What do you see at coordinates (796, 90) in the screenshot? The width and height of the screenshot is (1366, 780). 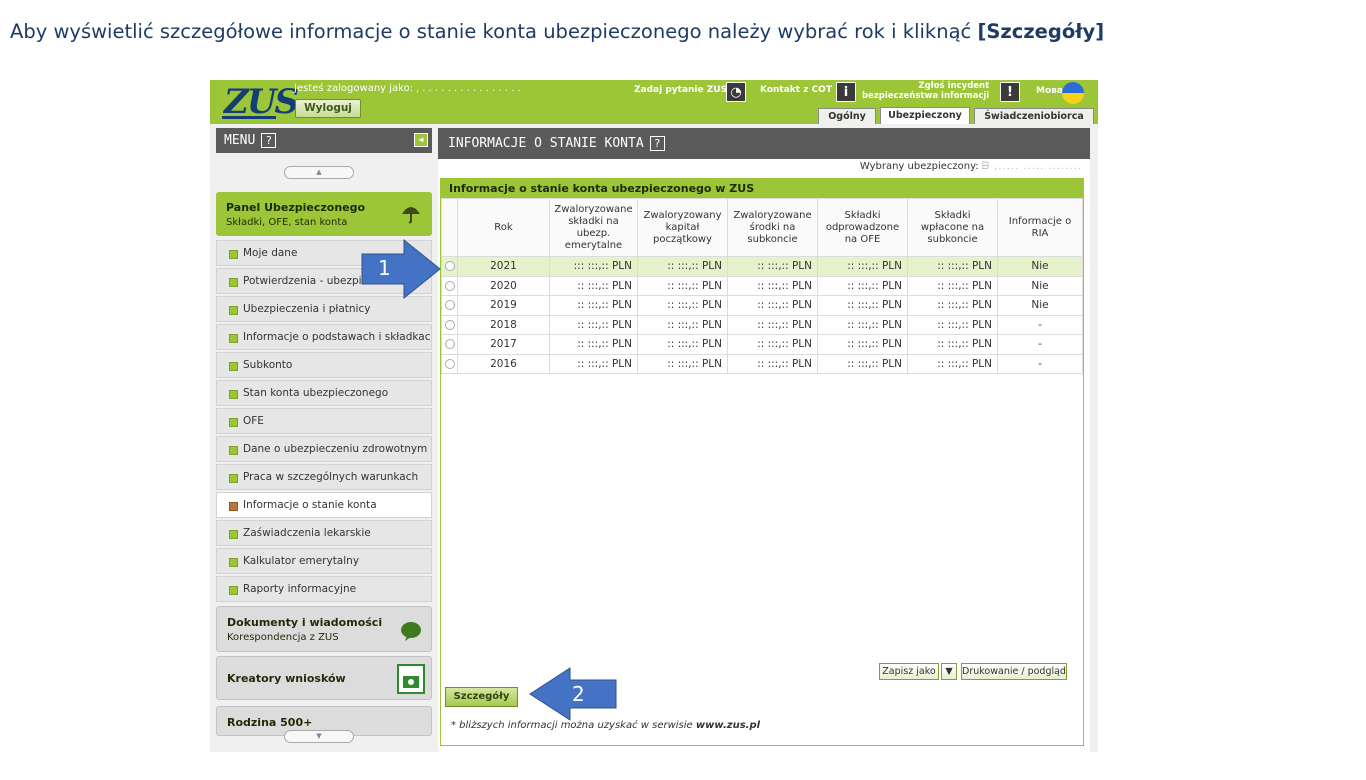 I see `contact-cot-link: Kontakt z COT` at bounding box center [796, 90].